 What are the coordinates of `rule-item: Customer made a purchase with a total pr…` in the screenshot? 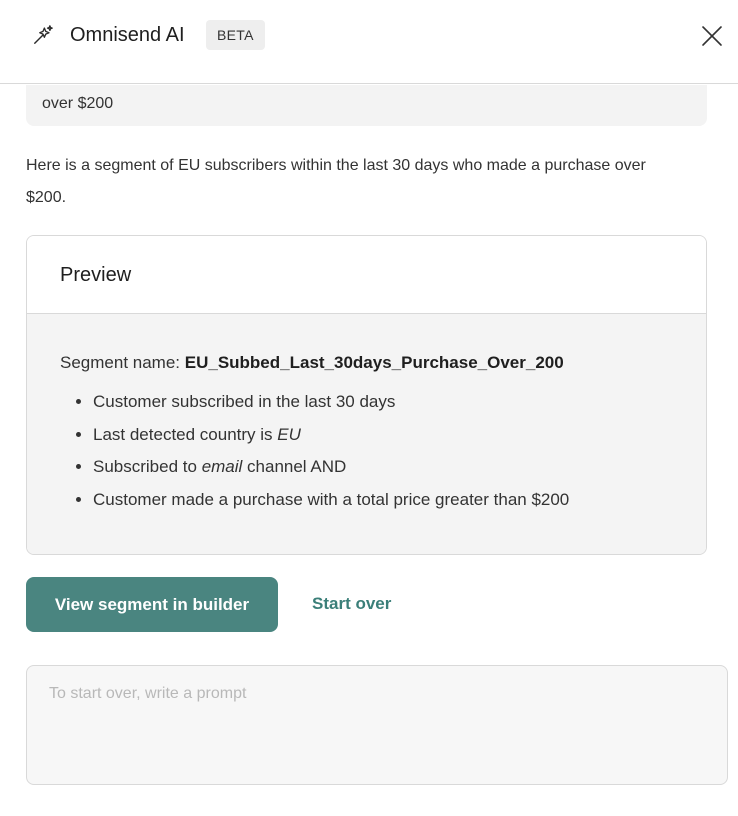 It's located at (399, 500).